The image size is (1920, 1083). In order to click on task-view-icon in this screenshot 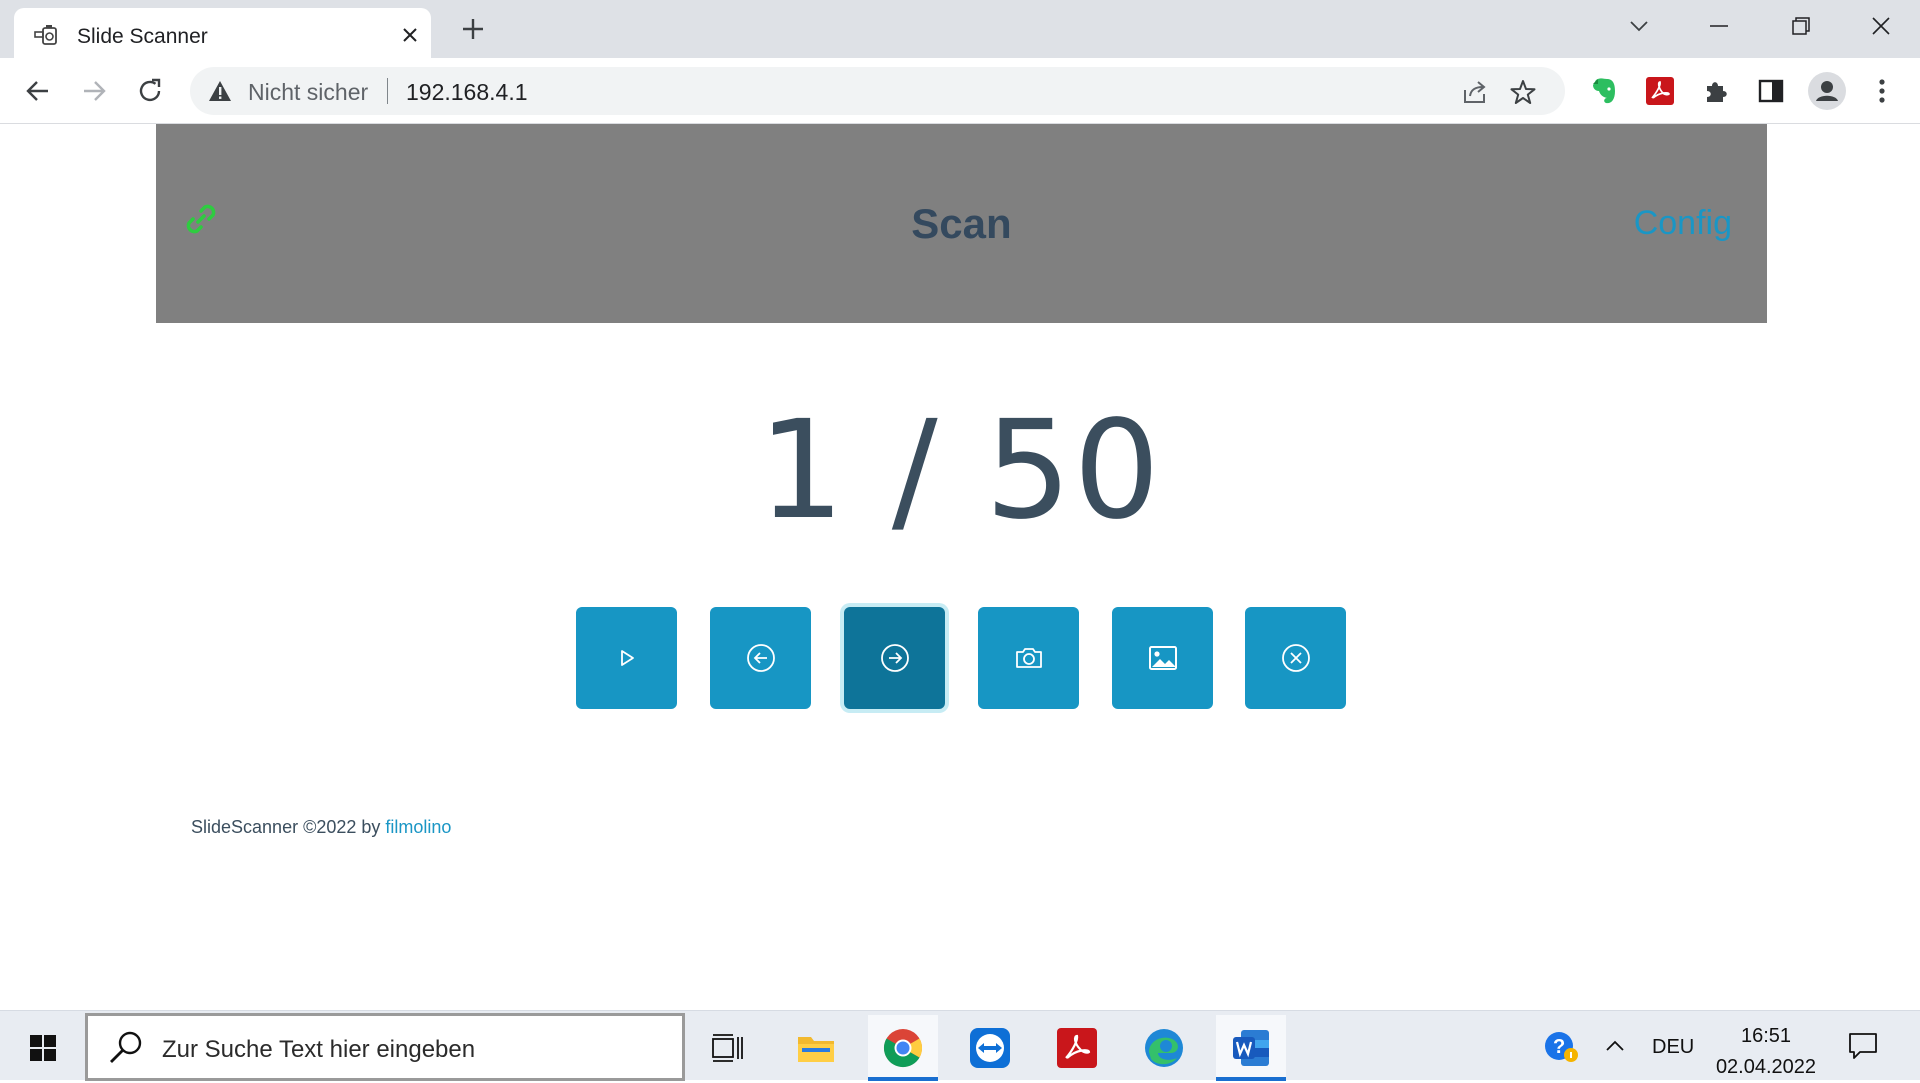, I will do `click(728, 1048)`.